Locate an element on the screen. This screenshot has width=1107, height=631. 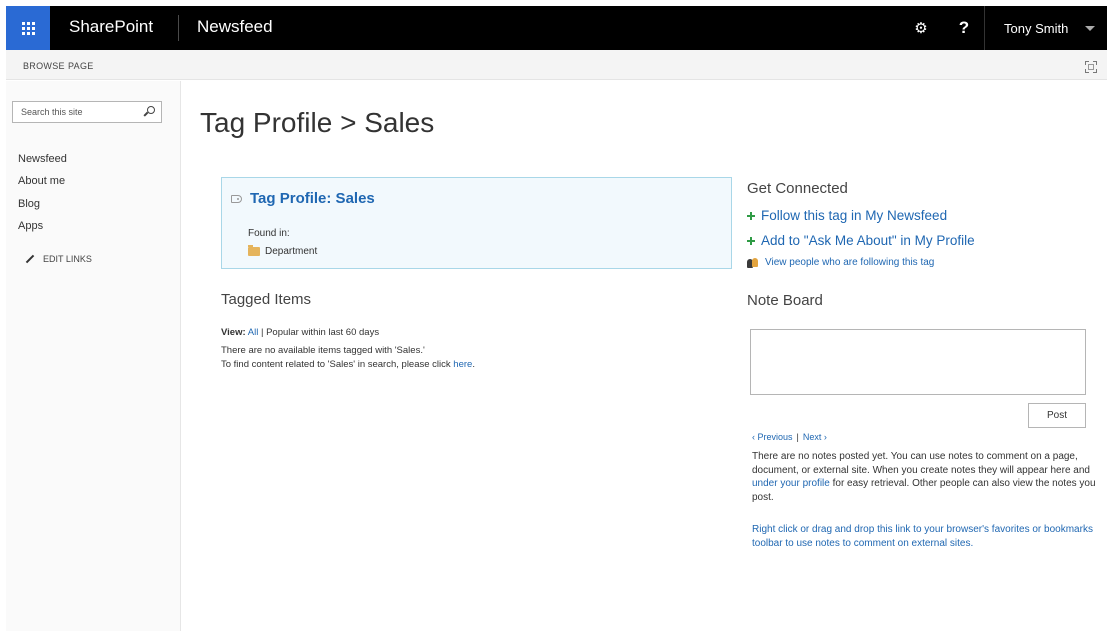
department-item: Department is located at coordinates (283, 251).